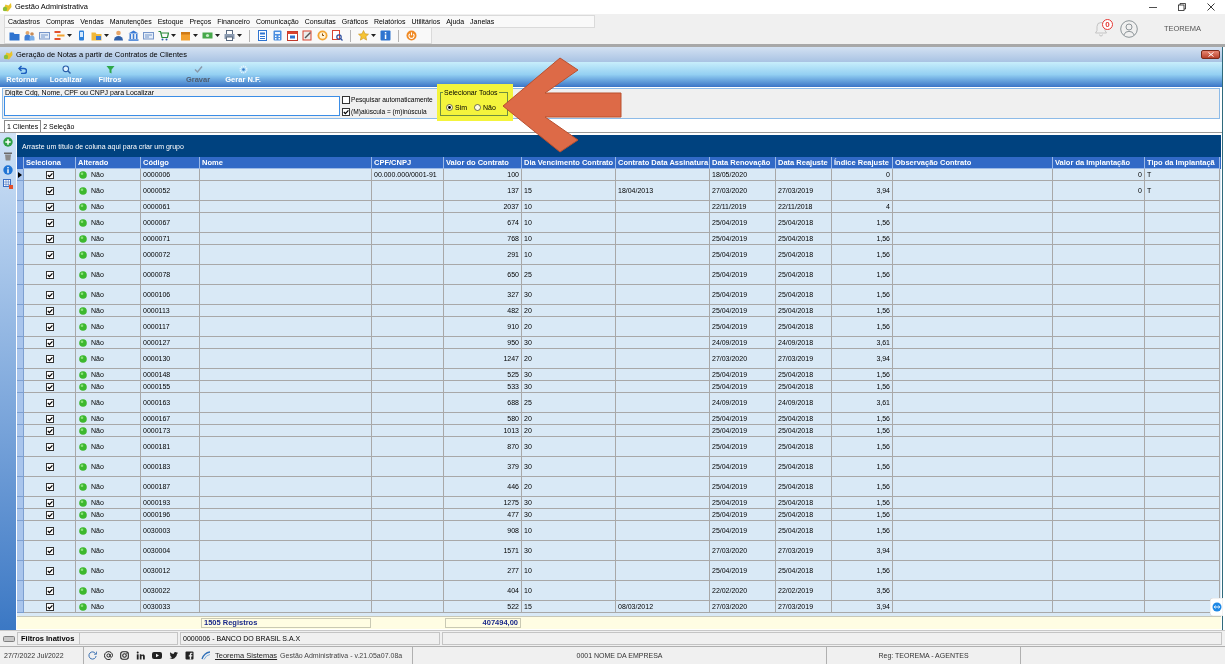  I want to click on trash-icon, so click(8, 156).